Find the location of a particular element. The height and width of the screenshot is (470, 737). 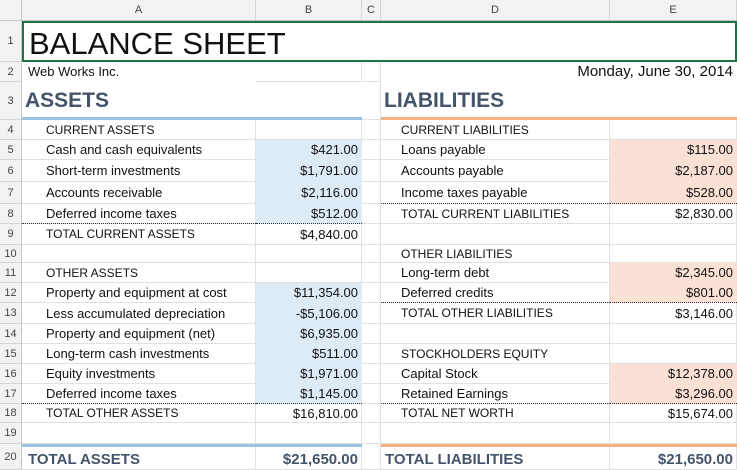

asset-value: $512.00 is located at coordinates (309, 214).